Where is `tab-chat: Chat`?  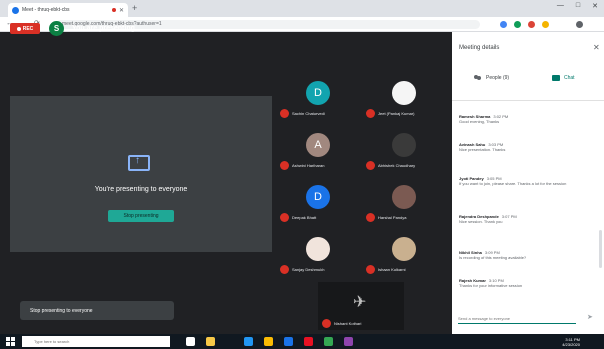
tab-chat: Chat is located at coordinates (563, 78).